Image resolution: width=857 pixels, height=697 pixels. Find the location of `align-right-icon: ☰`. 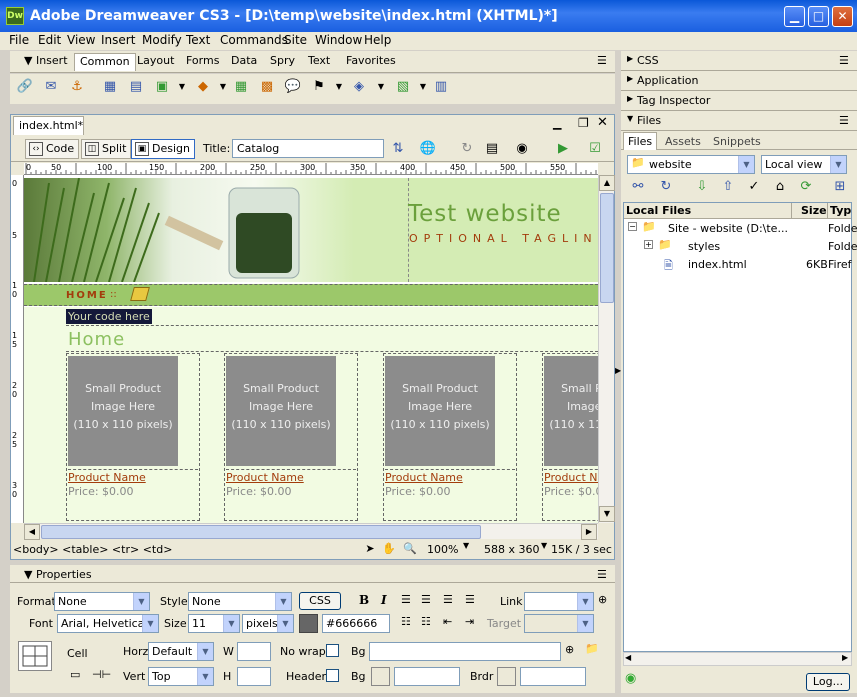

align-right-icon: ☰ is located at coordinates (448, 599).